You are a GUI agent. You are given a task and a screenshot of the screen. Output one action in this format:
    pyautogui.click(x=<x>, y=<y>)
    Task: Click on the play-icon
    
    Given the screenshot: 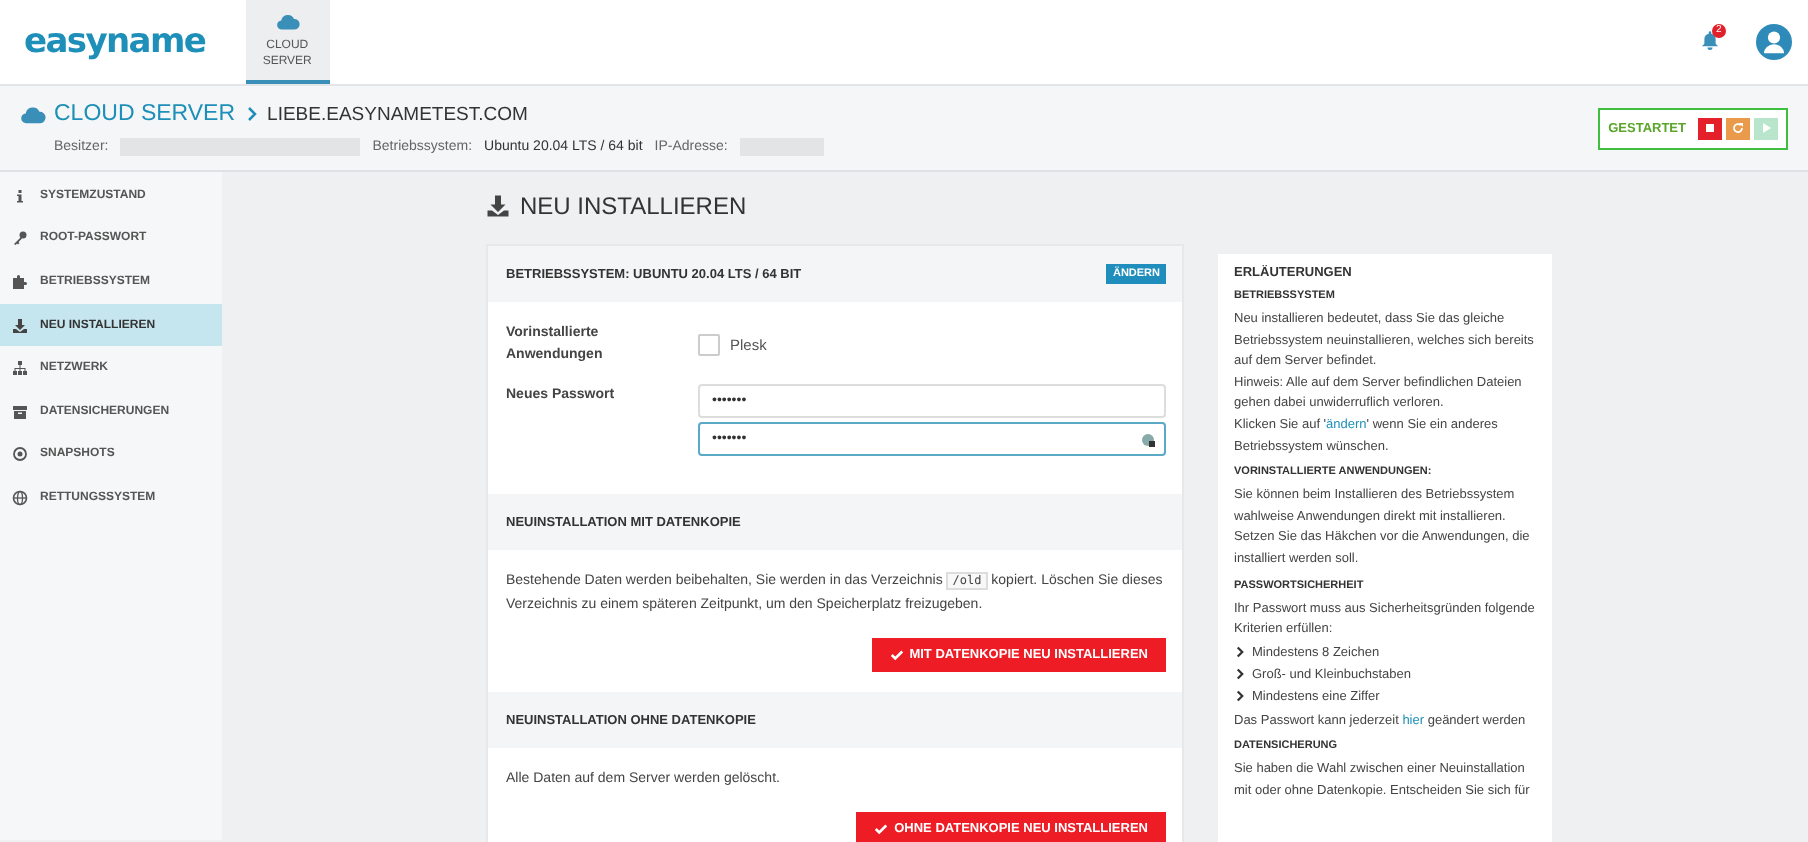 What is the action you would take?
    pyautogui.click(x=1766, y=128)
    